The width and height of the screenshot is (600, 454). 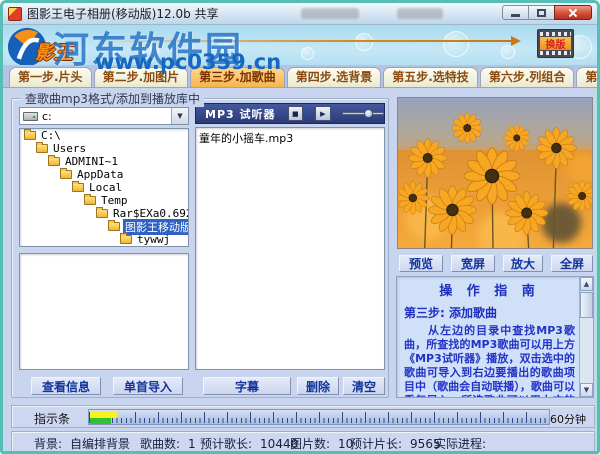 I want to click on stop-button: ■, so click(x=295, y=113).